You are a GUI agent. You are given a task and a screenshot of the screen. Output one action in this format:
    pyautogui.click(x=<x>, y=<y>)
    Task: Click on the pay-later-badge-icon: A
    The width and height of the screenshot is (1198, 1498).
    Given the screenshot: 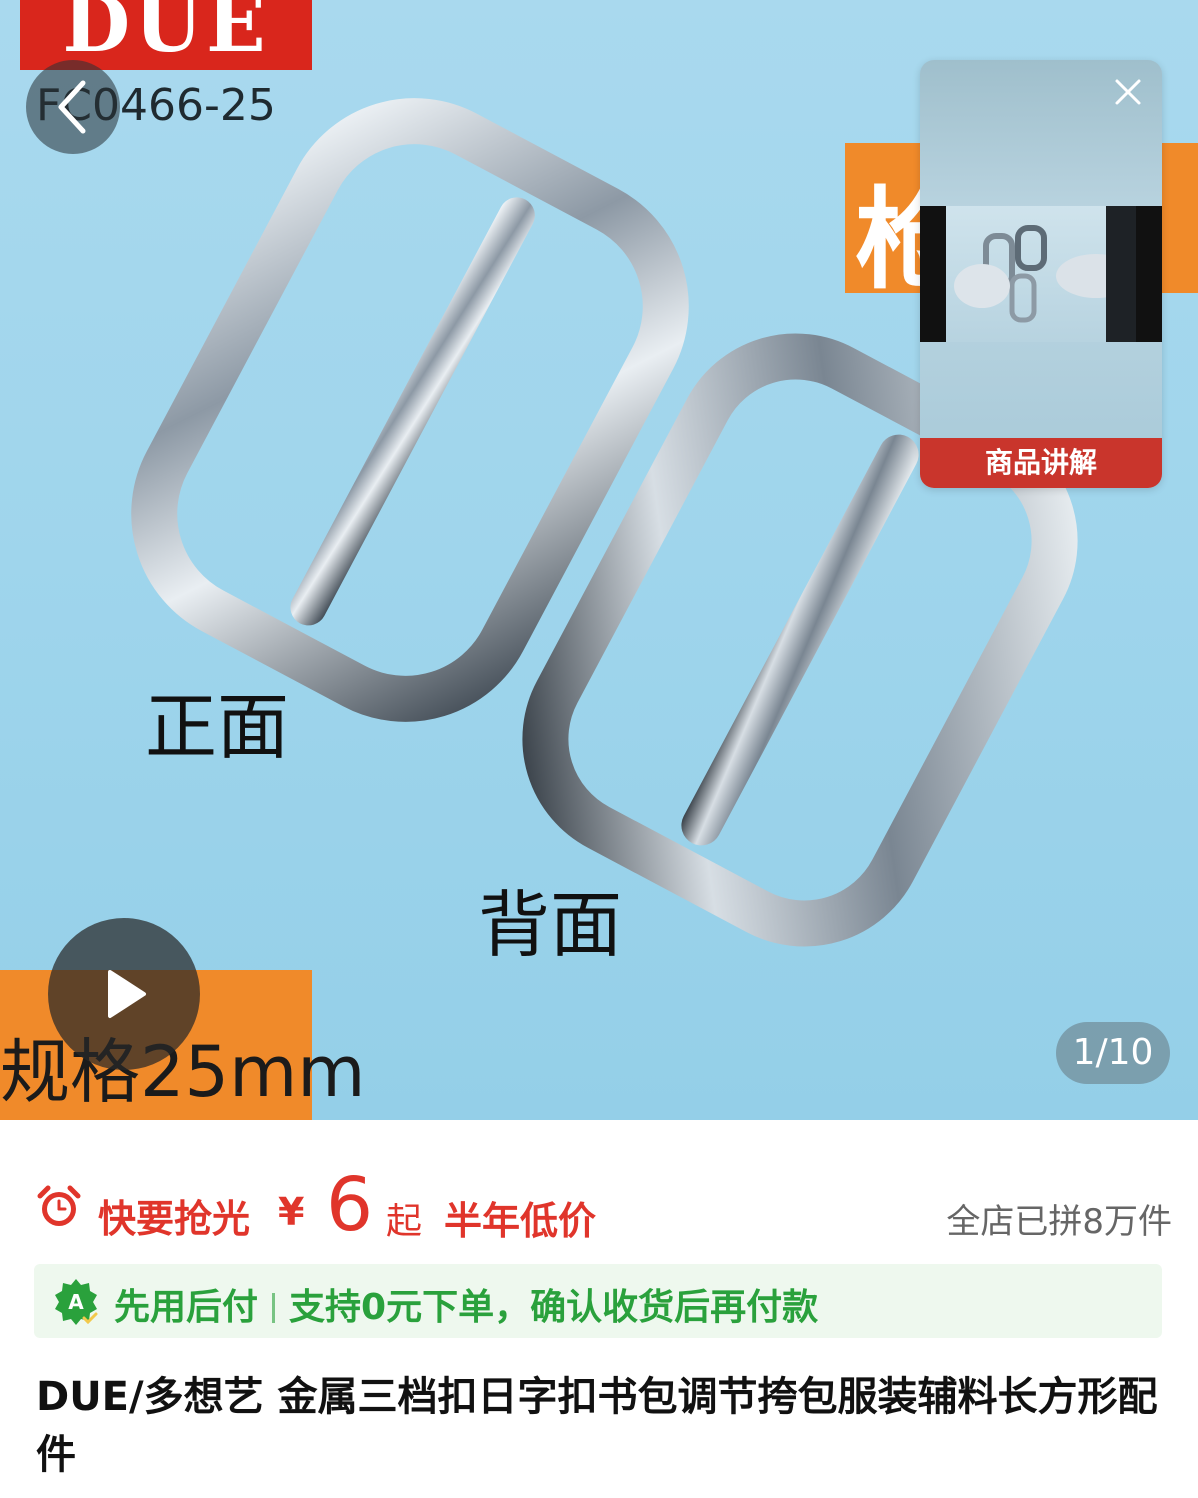 What is the action you would take?
    pyautogui.click(x=76, y=1302)
    